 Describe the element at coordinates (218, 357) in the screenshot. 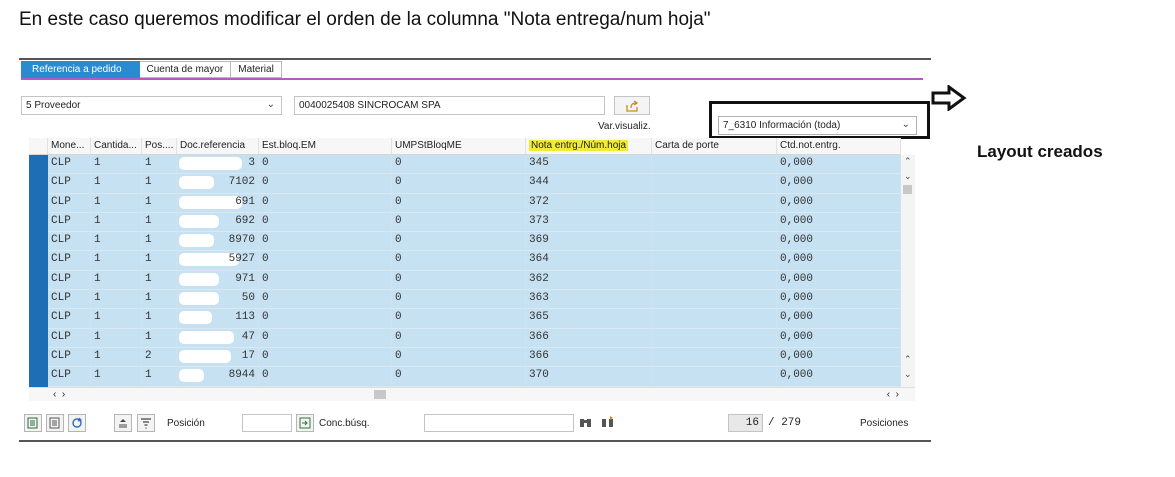

I see `cell-doc-referencia: 17` at that location.